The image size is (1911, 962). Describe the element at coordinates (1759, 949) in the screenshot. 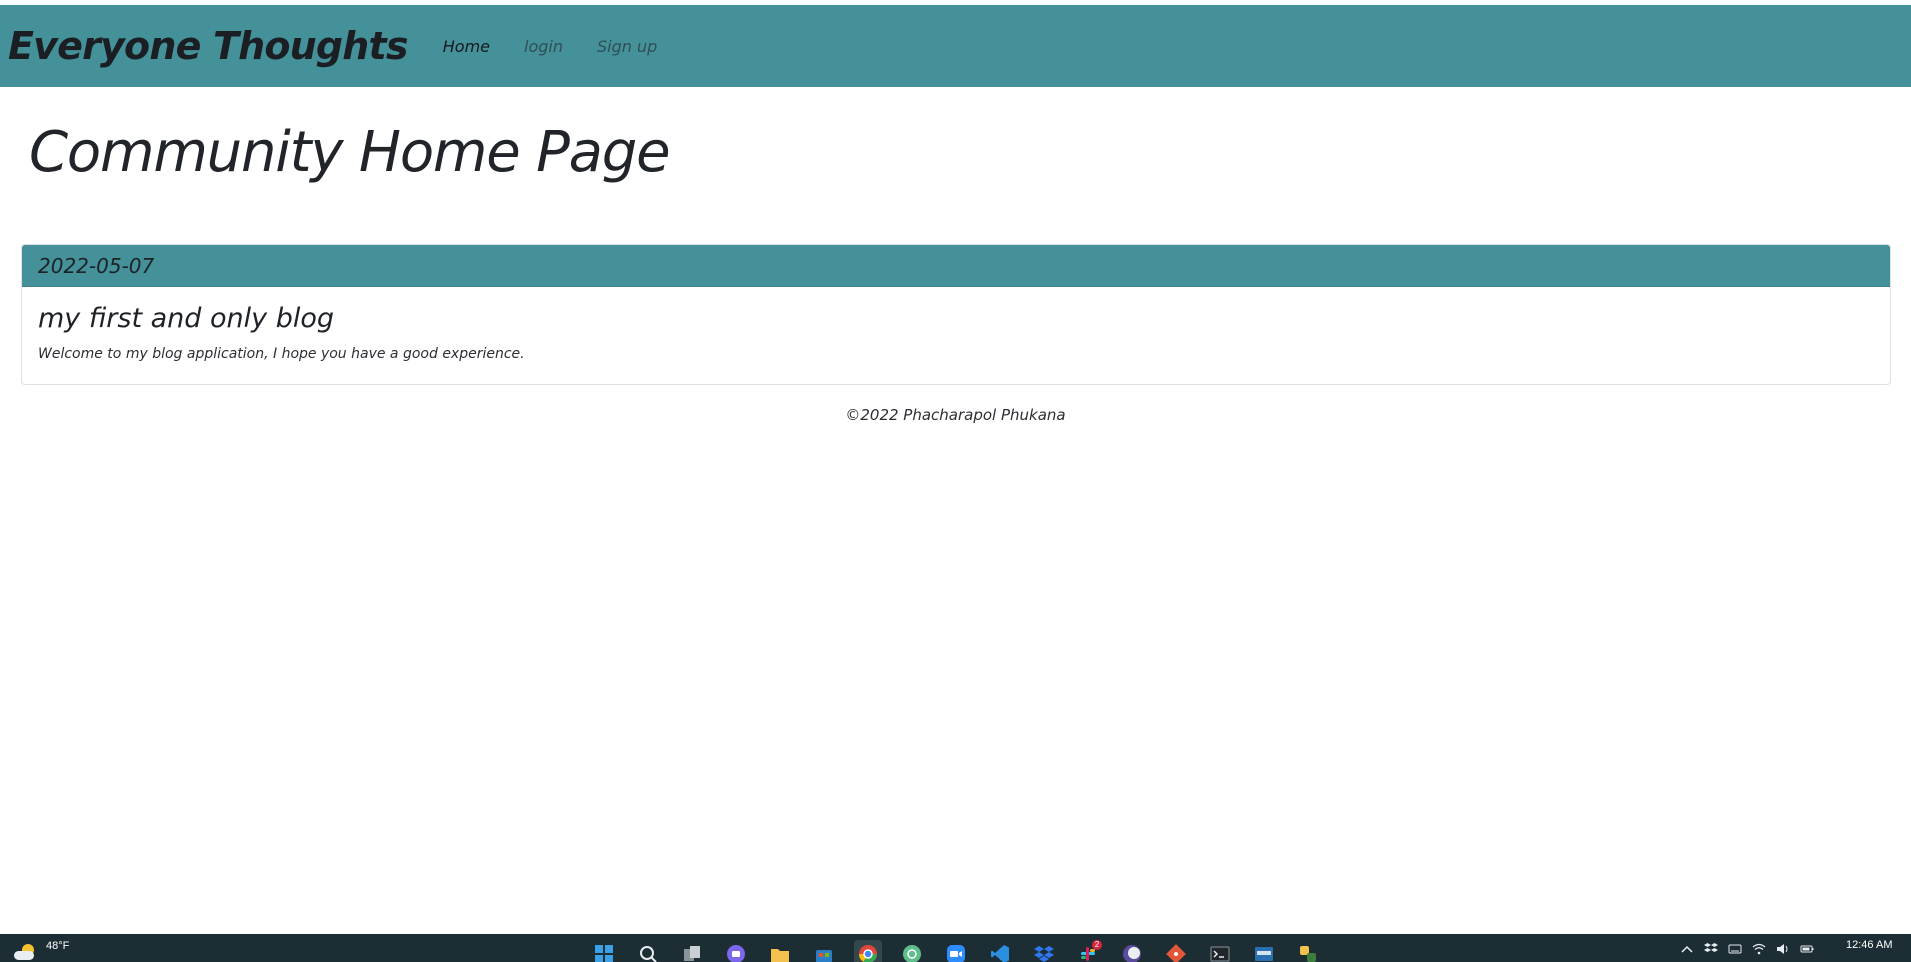

I see `wifi-icon` at that location.